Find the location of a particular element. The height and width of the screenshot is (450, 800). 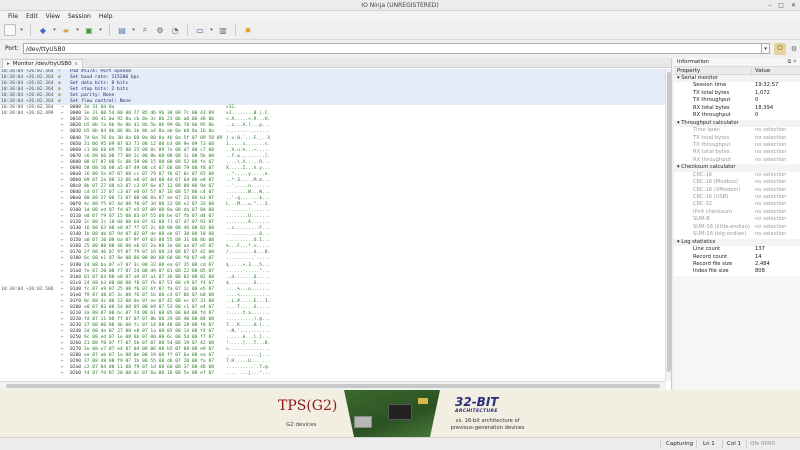

menu-view: View is located at coordinates (53, 16).